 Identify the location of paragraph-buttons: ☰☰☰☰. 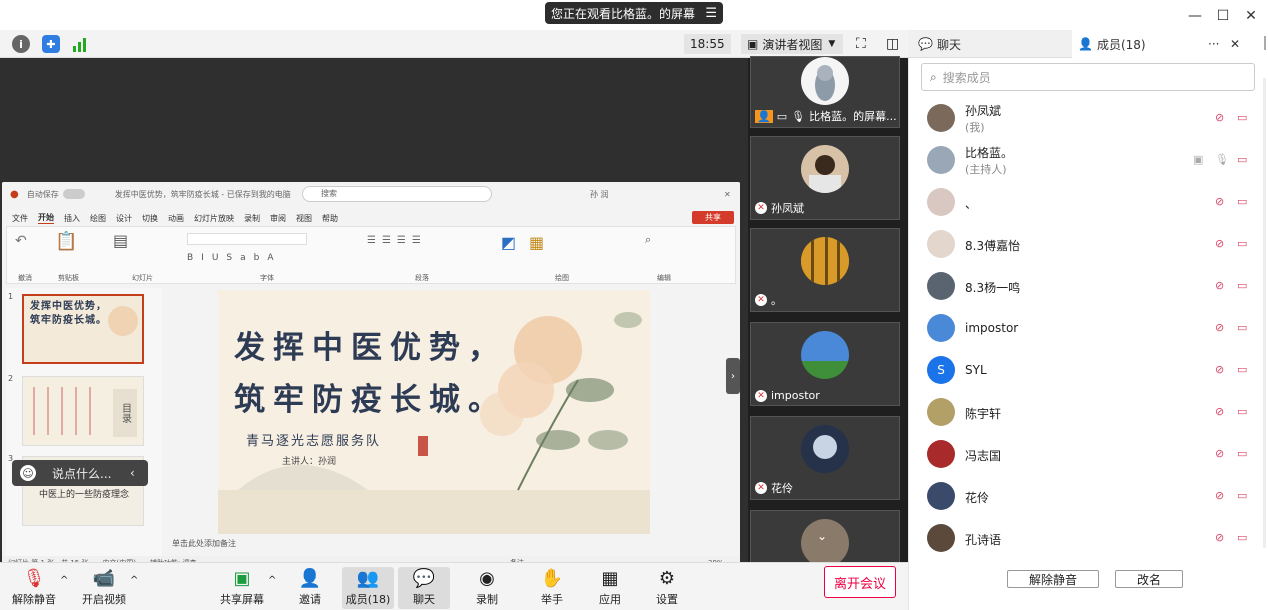
(397, 240).